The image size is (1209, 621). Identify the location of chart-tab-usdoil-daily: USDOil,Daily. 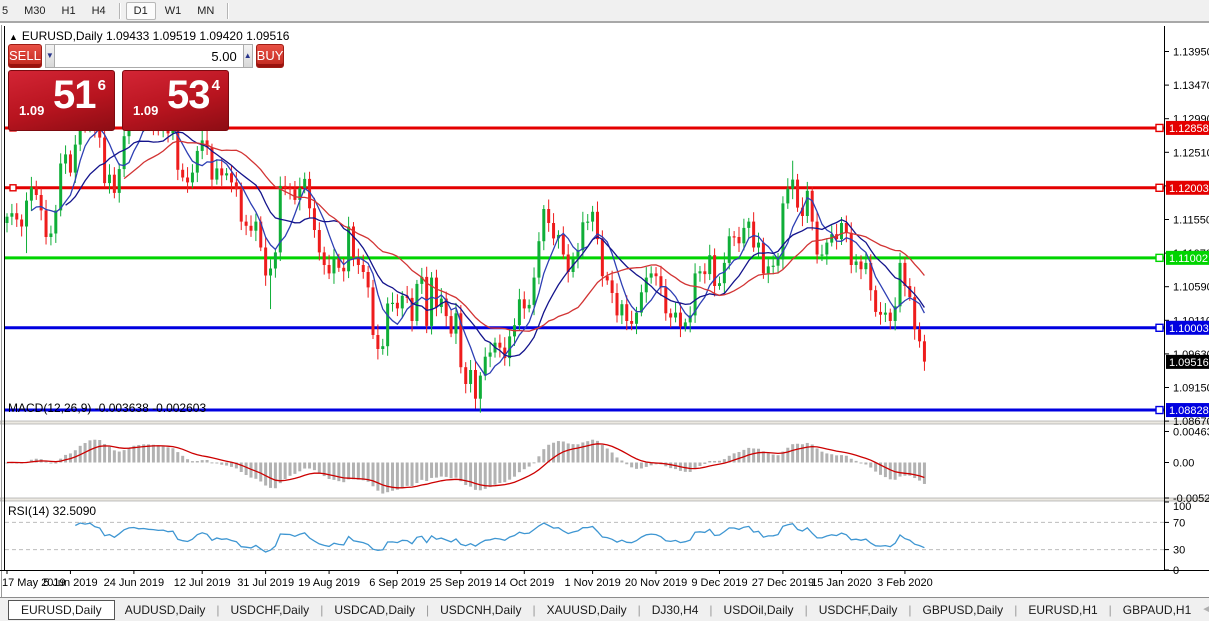
(759, 610).